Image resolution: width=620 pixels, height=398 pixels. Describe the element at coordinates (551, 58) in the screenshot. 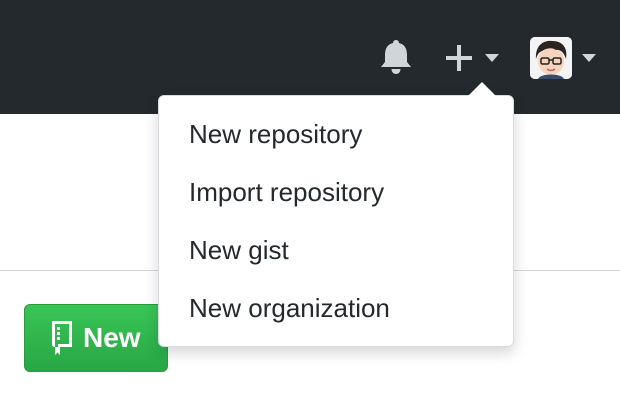

I see `avatar` at that location.